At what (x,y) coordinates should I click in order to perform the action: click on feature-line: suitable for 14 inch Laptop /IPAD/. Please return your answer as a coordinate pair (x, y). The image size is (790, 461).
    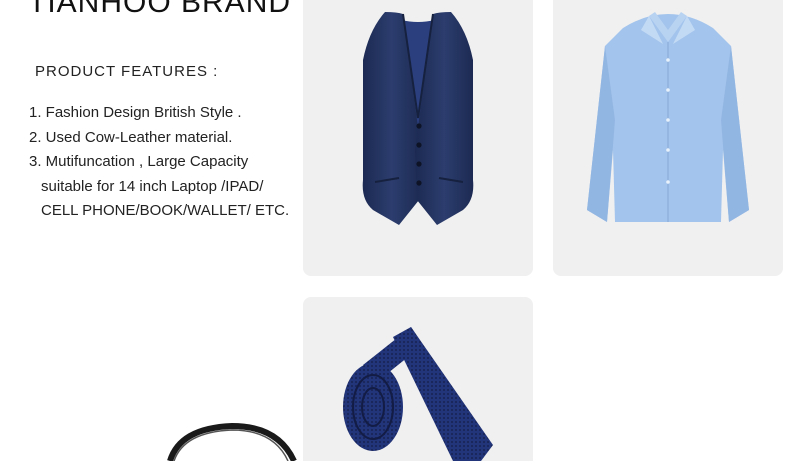
    Looking at the image, I should click on (152, 186).